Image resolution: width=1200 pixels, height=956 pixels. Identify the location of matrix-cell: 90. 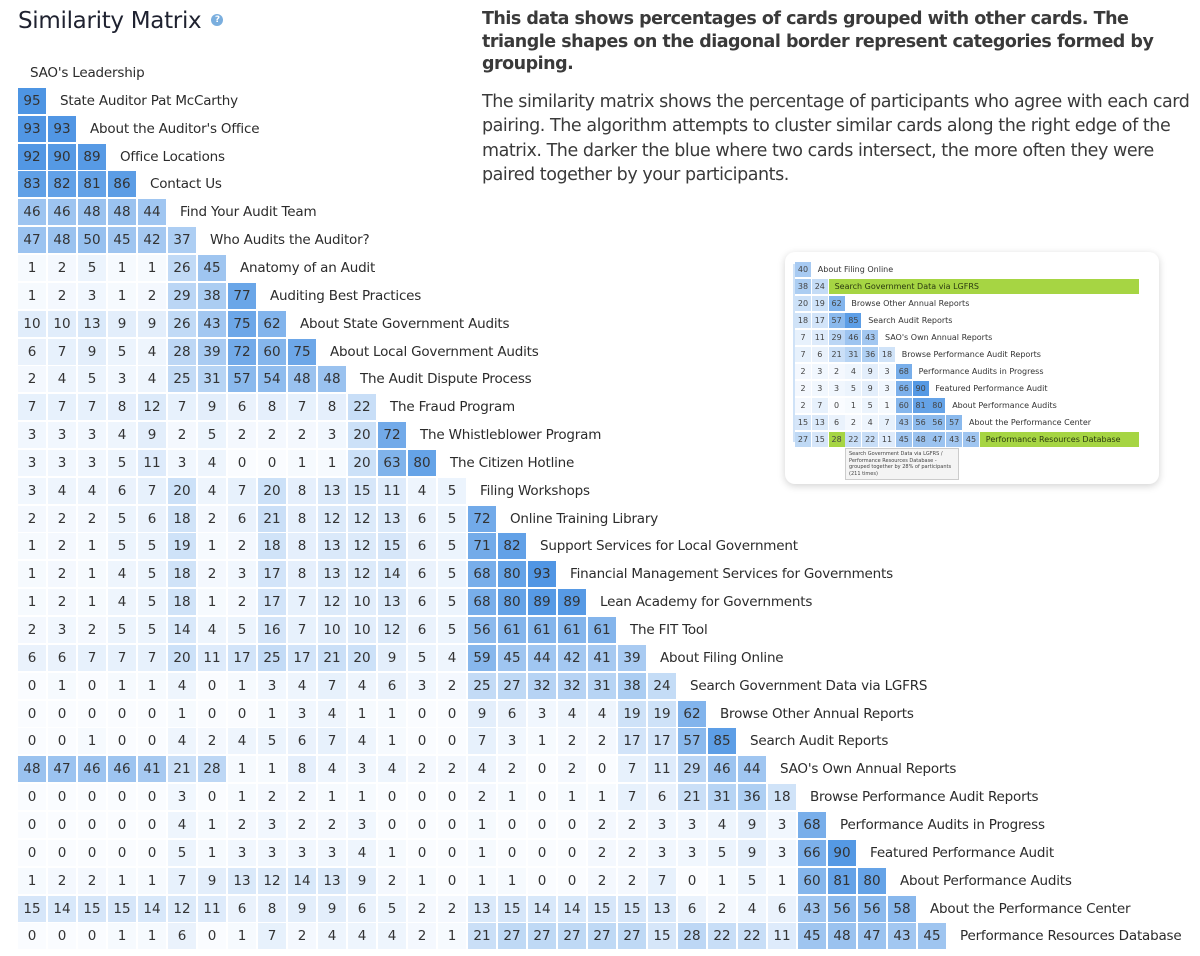
(842, 852).